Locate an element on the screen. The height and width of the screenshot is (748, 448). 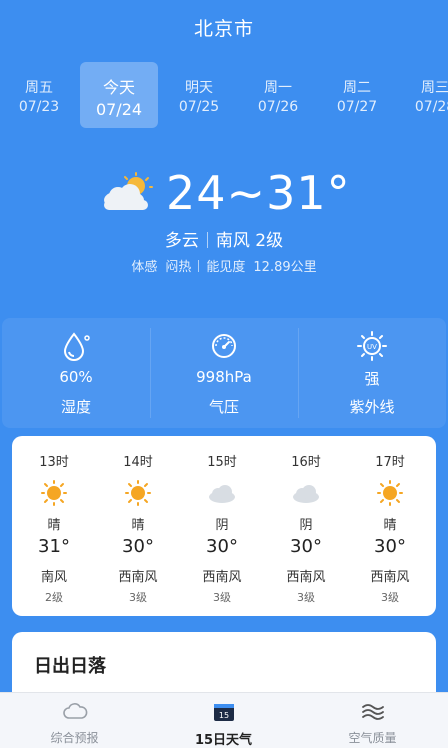
day-name: 周二 is located at coordinates (357, 88).